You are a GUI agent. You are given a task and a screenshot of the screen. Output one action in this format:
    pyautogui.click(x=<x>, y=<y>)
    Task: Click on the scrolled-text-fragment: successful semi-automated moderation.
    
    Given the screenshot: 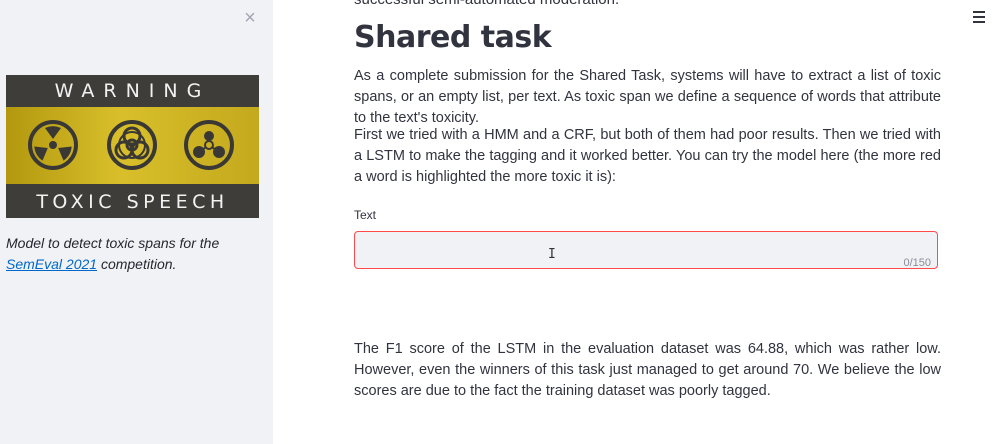 What is the action you would take?
    pyautogui.click(x=486, y=4)
    